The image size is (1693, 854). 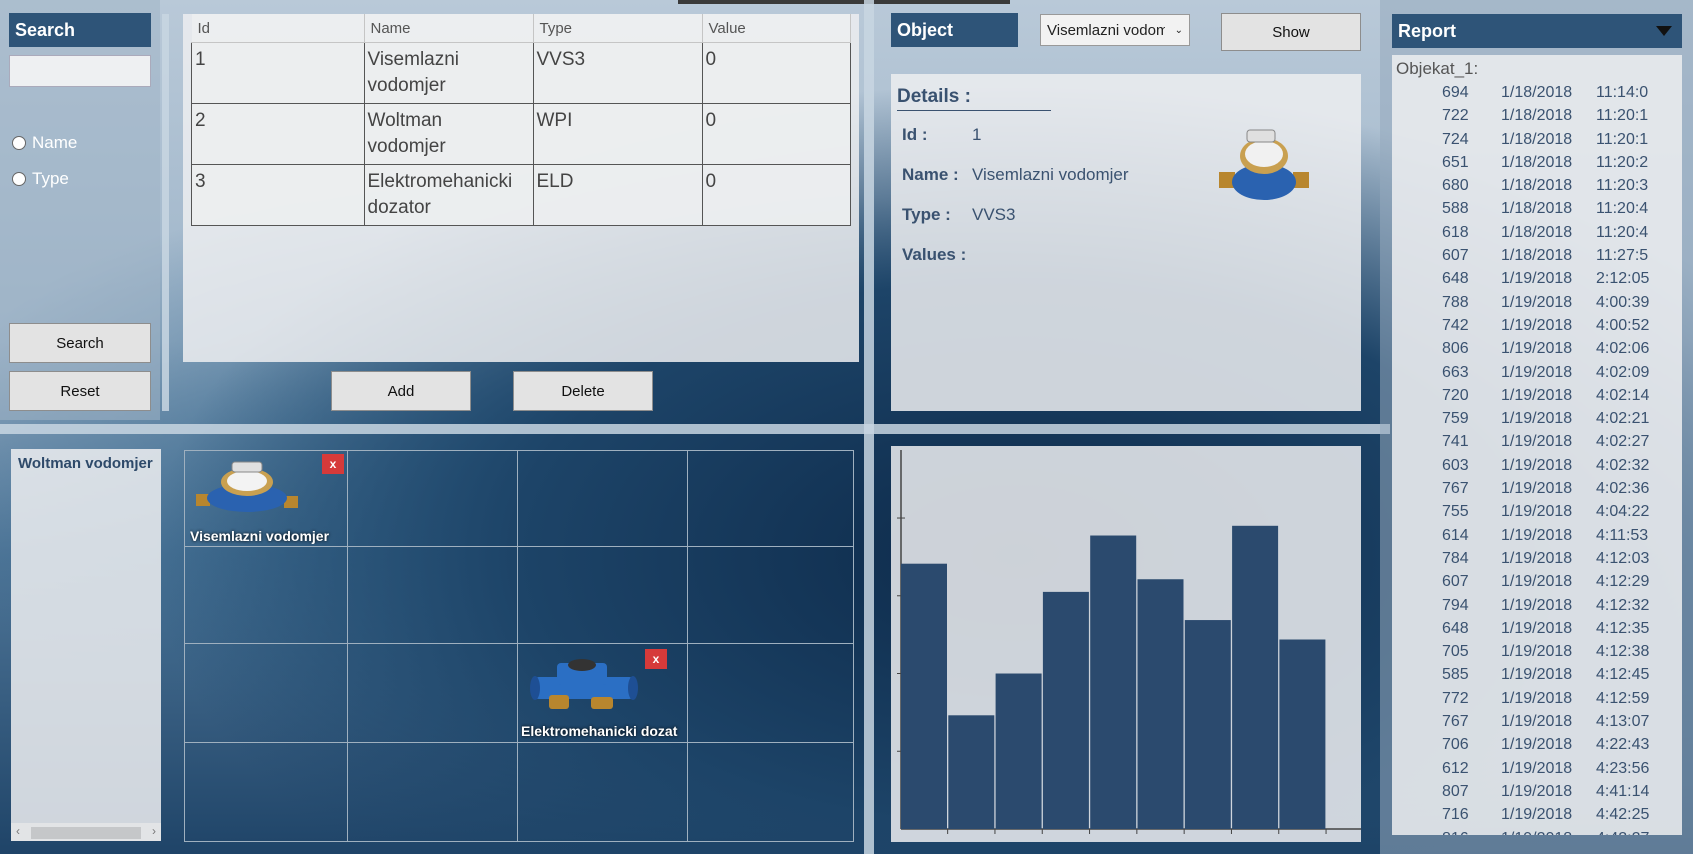 What do you see at coordinates (1623, 489) in the screenshot?
I see `report-time: 4:02:36` at bounding box center [1623, 489].